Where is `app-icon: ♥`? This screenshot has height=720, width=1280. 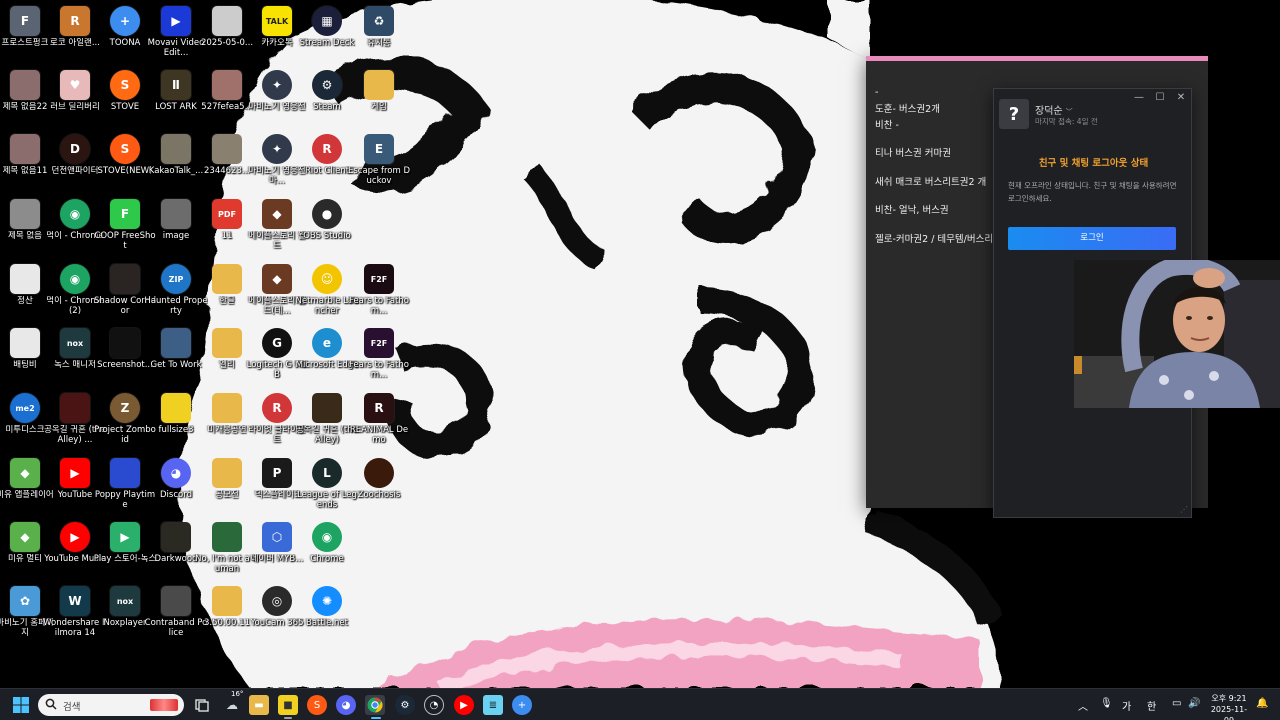 app-icon: ♥ is located at coordinates (75, 85).